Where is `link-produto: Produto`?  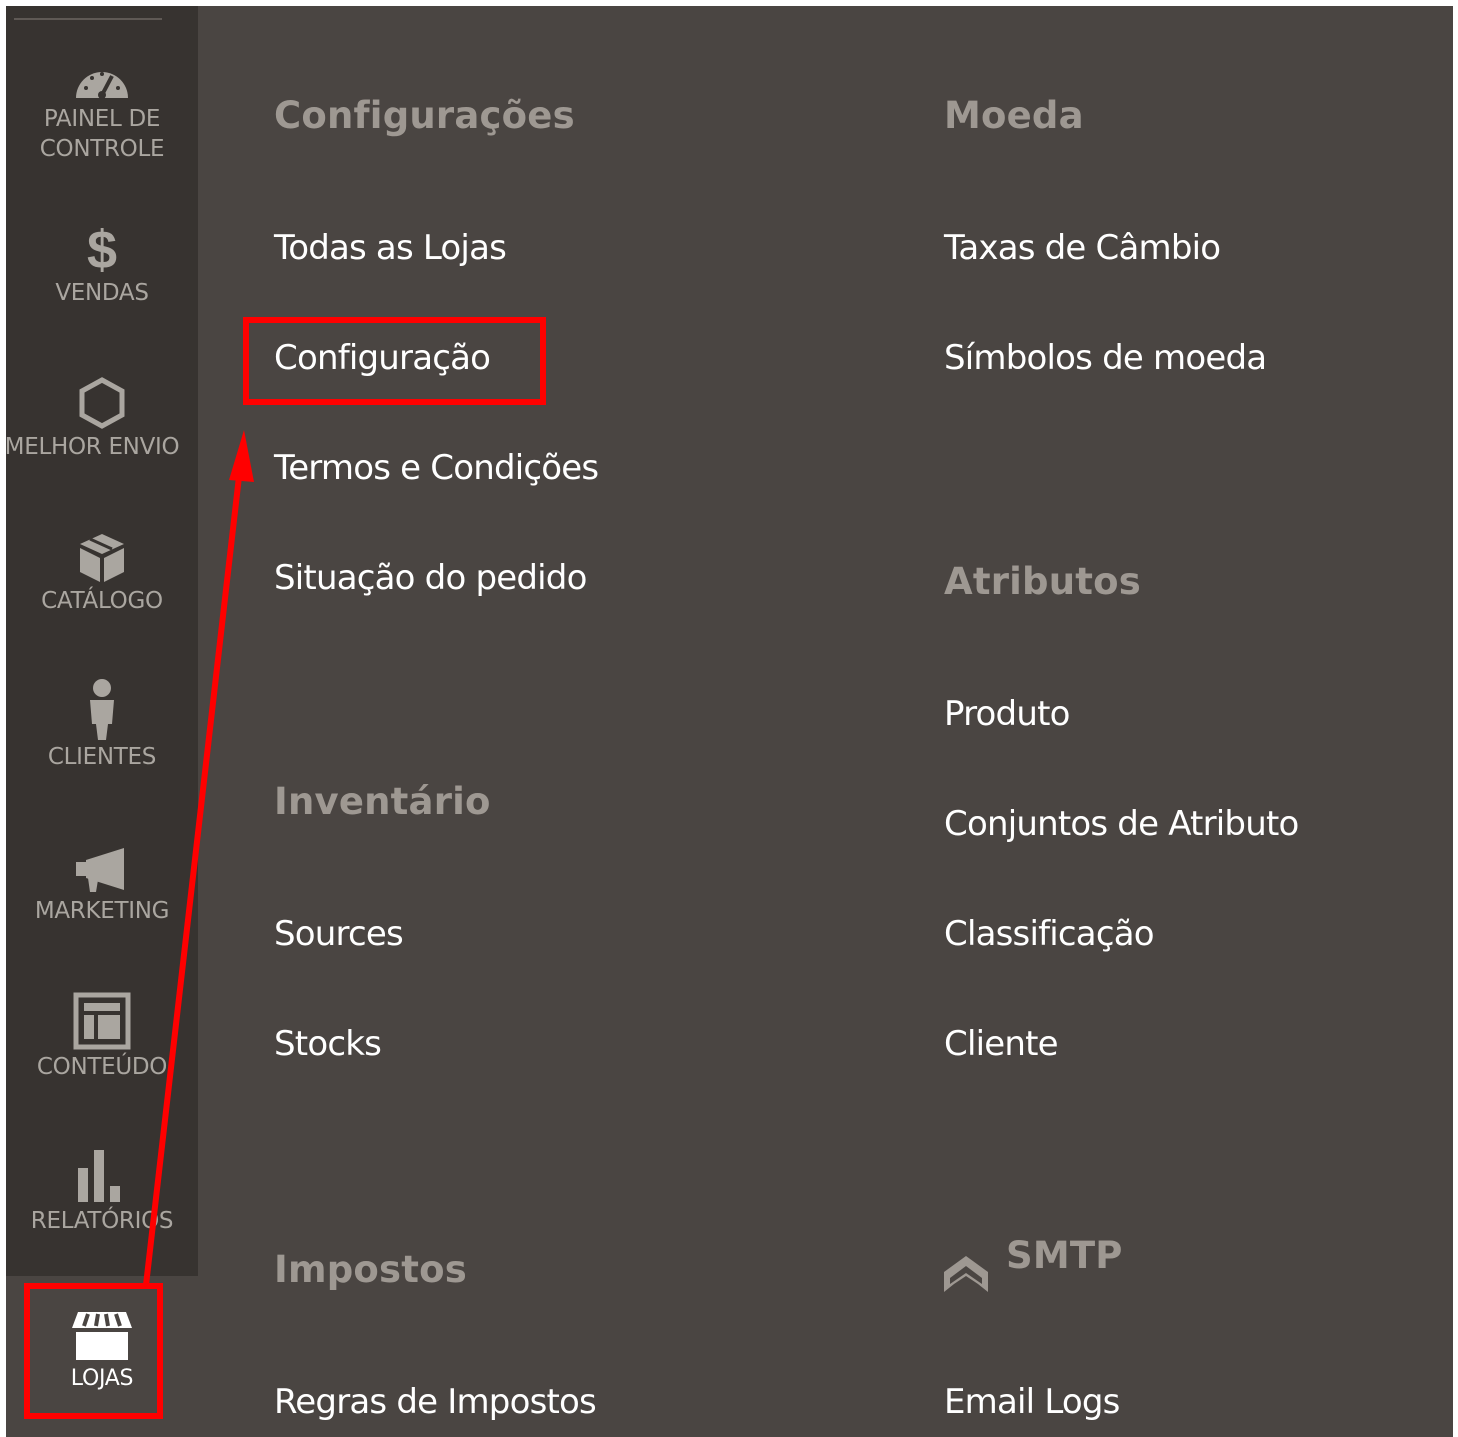 link-produto: Produto is located at coordinates (1007, 714).